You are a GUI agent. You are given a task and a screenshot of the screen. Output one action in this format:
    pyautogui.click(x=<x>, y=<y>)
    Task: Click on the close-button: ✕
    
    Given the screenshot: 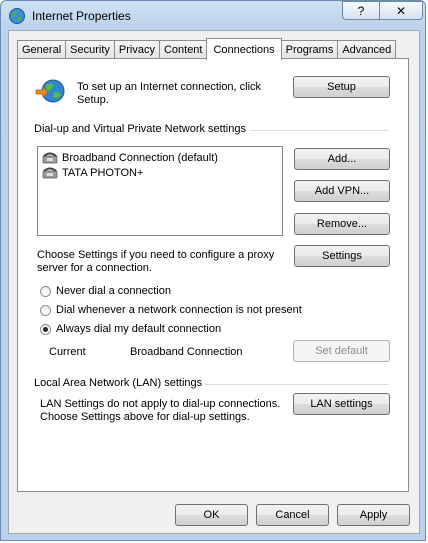 What is the action you would take?
    pyautogui.click(x=401, y=10)
    